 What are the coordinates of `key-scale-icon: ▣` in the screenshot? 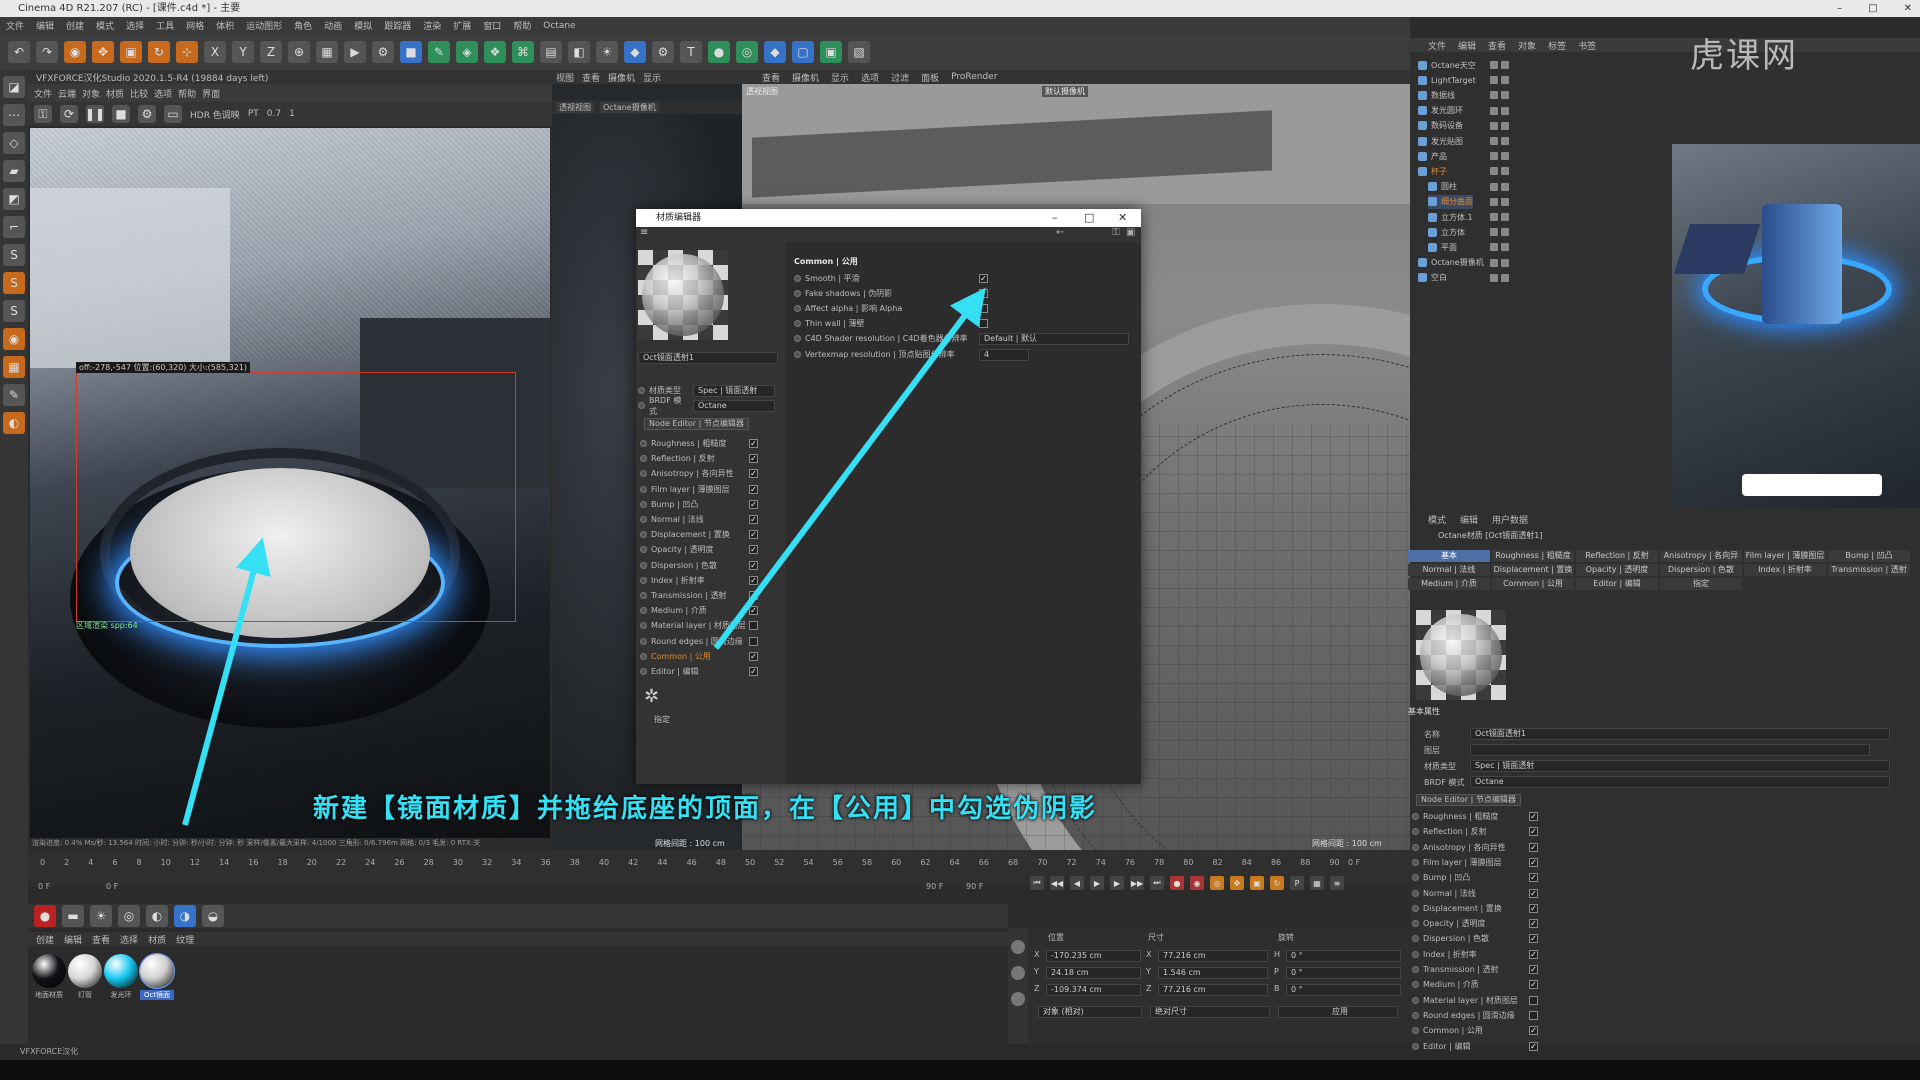 It's located at (1257, 883).